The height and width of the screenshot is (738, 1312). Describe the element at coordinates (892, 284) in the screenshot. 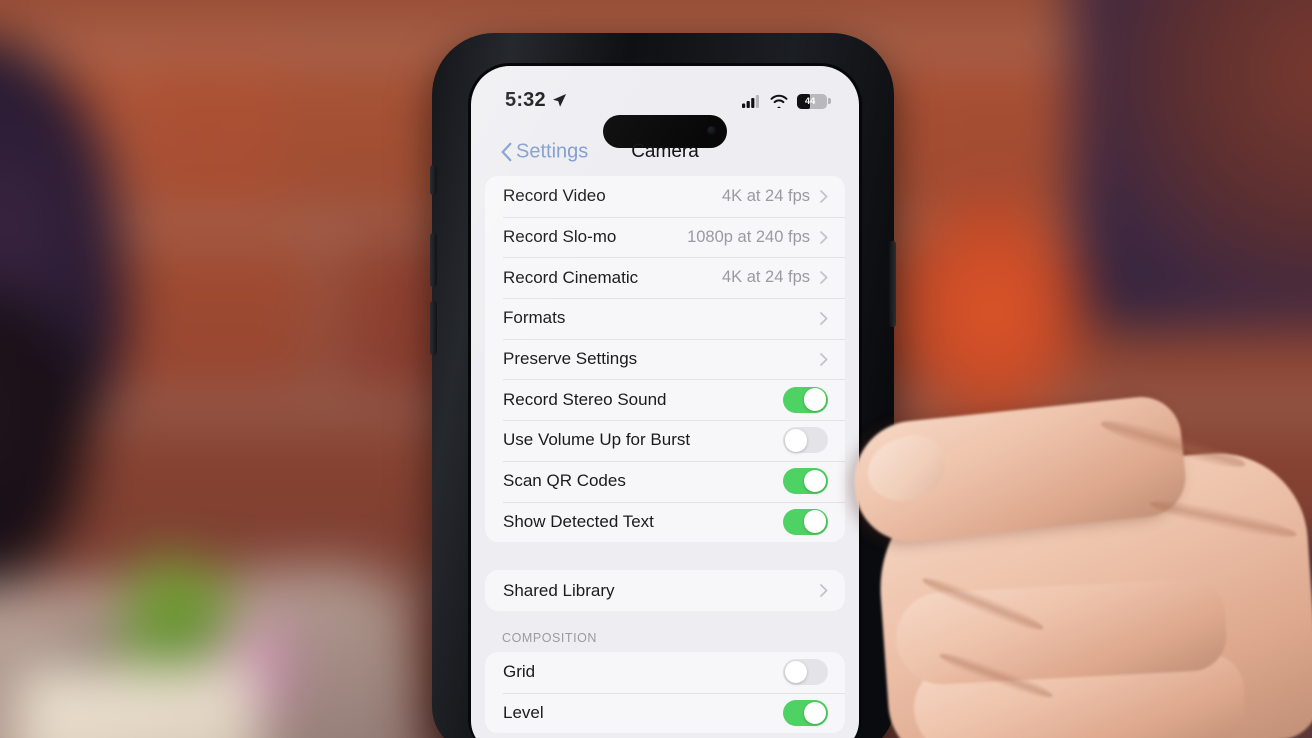

I see `power-button` at that location.